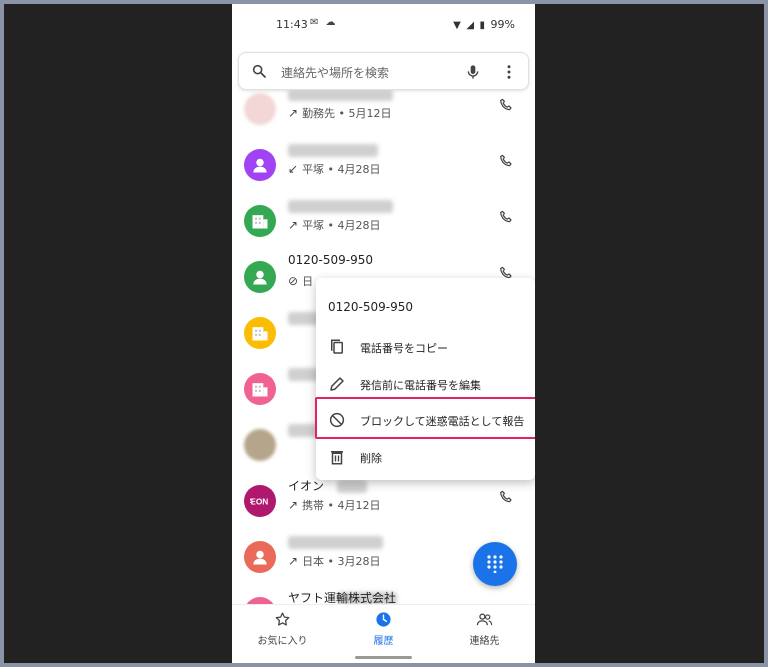  I want to click on wifi-icon: ▼, so click(457, 25).